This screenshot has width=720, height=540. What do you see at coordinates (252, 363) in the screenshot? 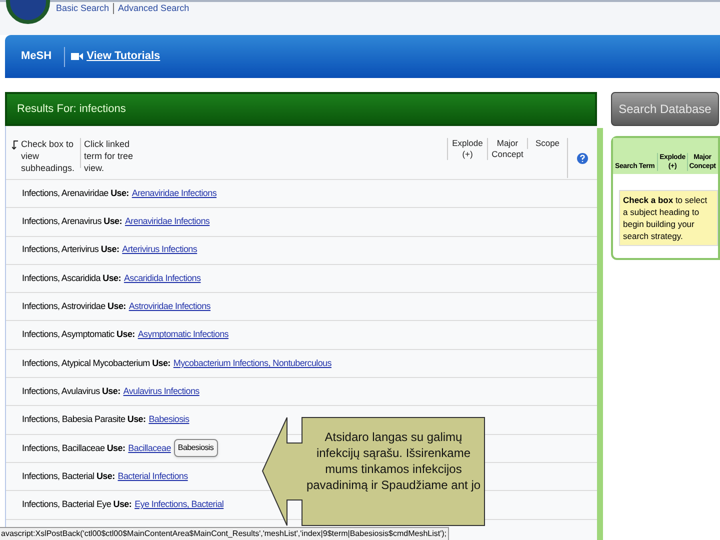
I see `term-link: Mycobacterium Infections, Nontuberculous` at bounding box center [252, 363].